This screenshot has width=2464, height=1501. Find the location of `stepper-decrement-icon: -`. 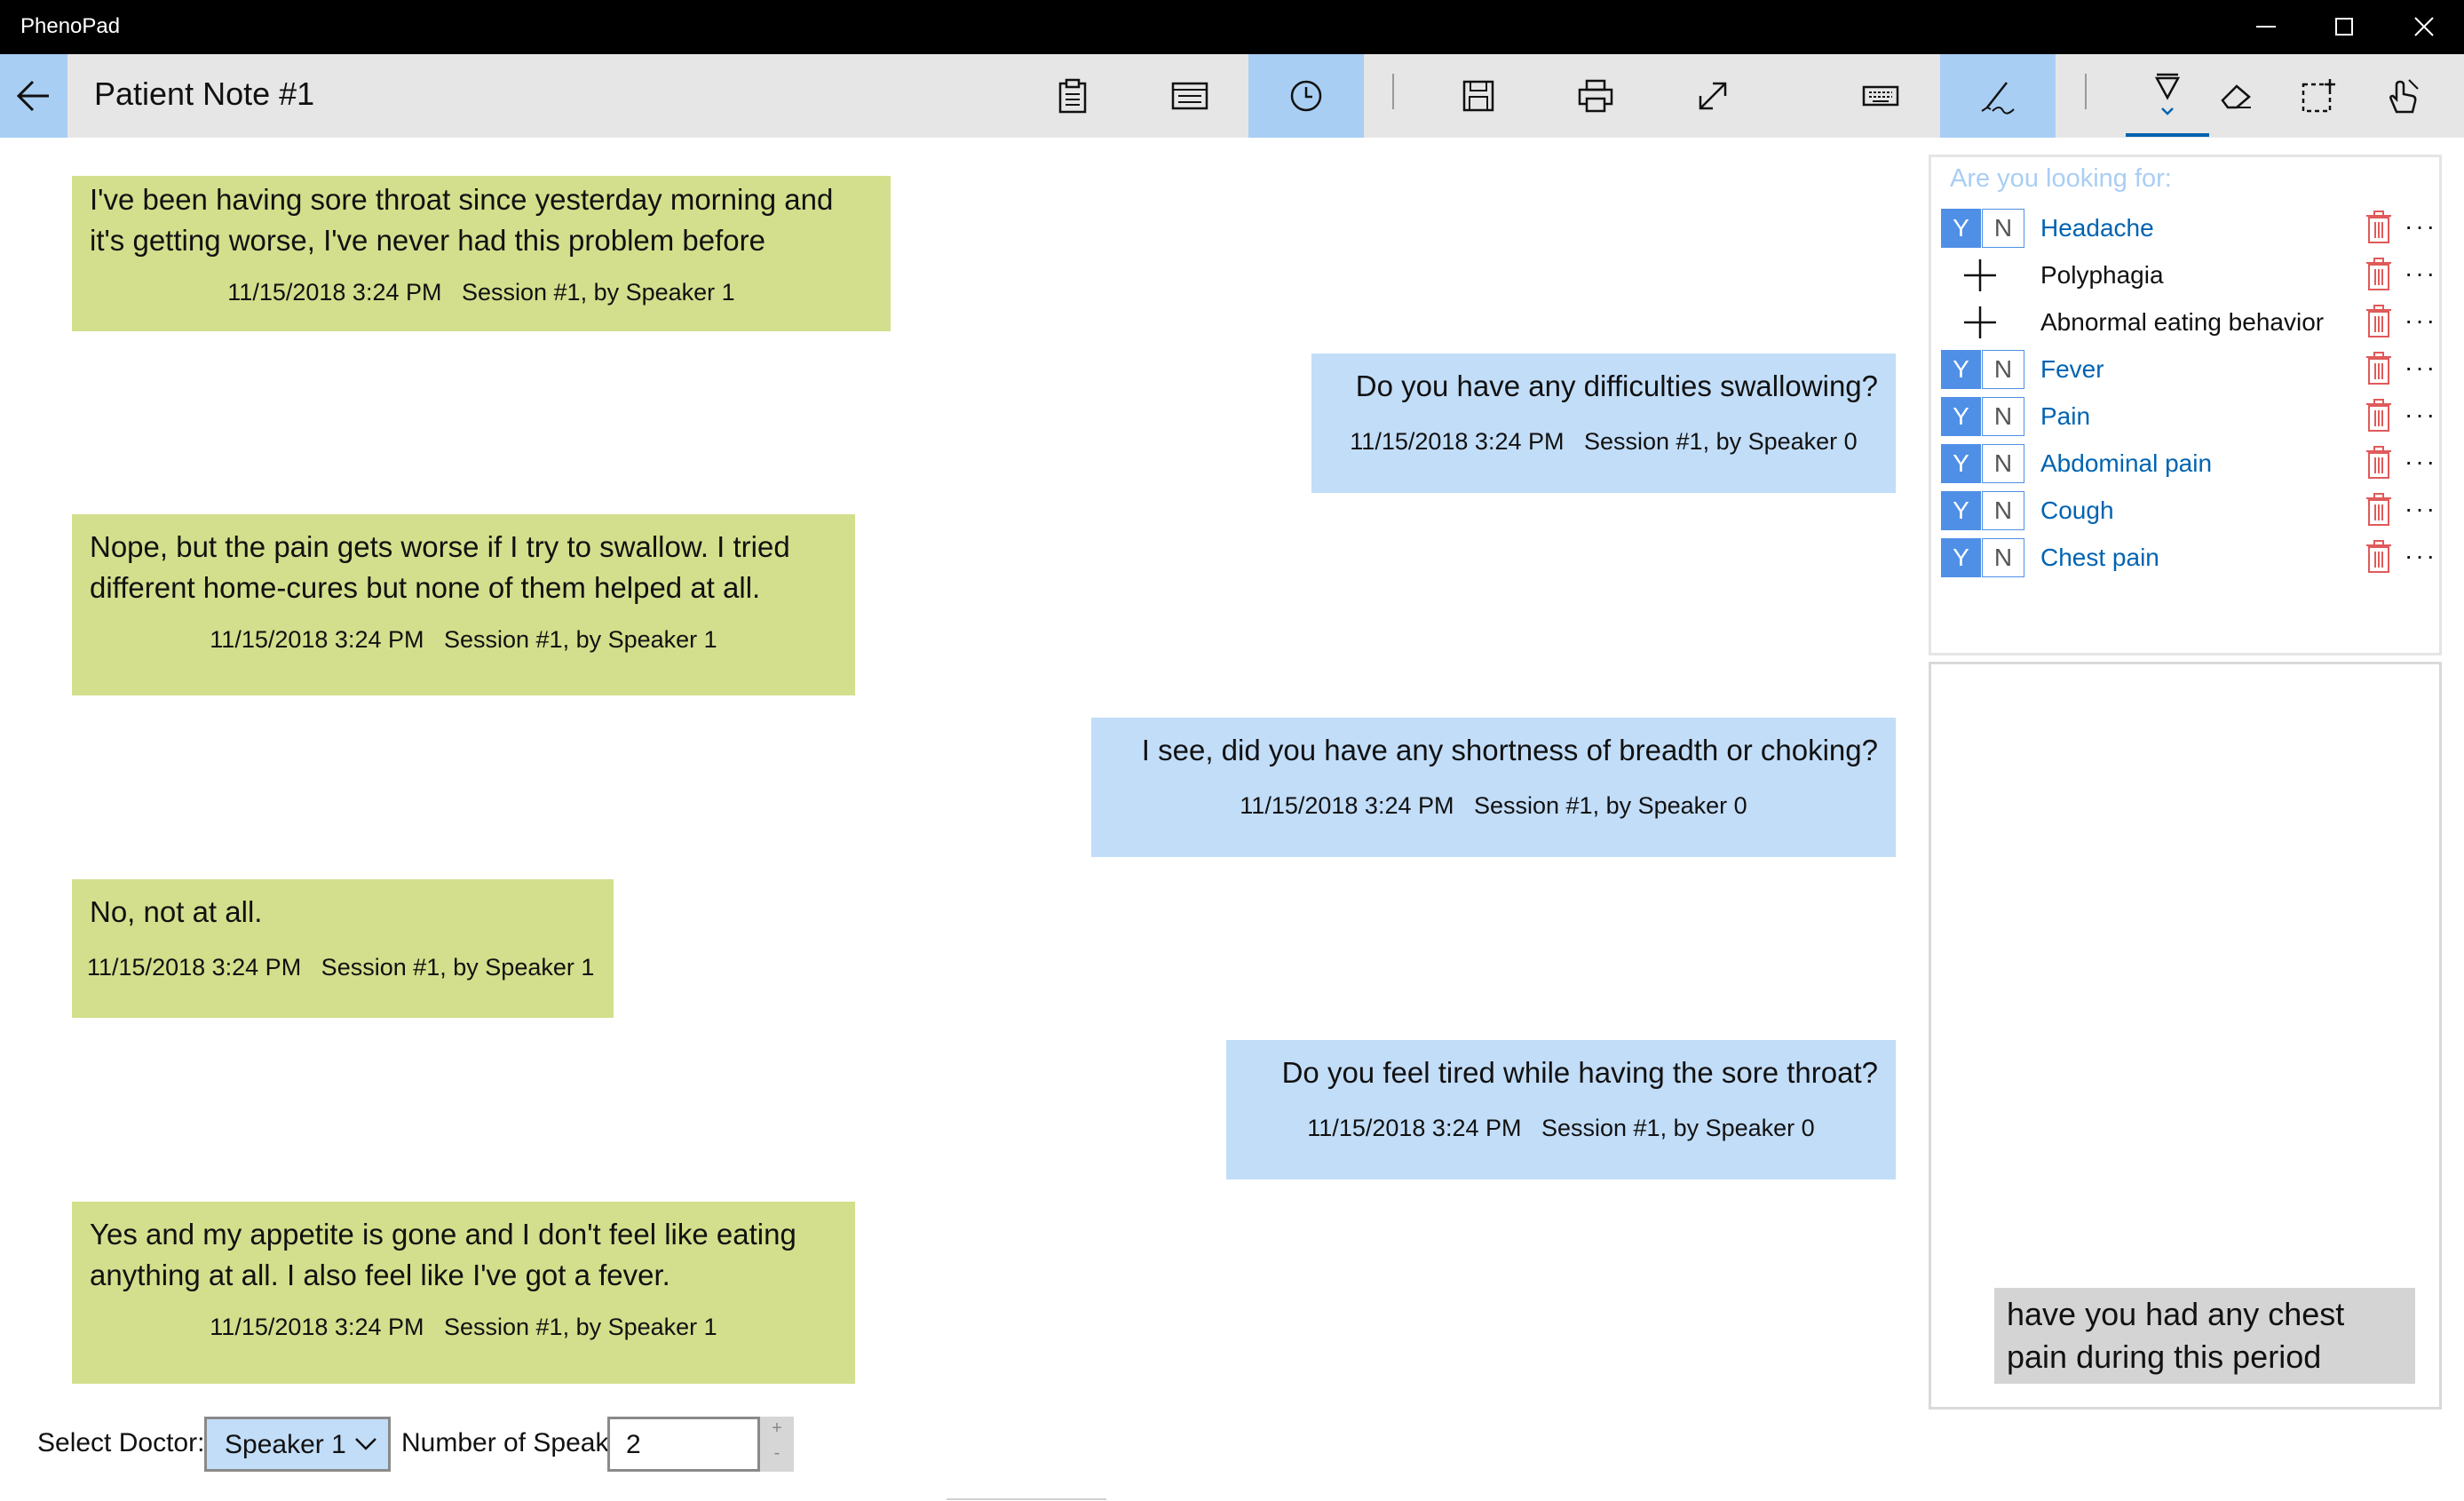

stepper-decrement-icon: - is located at coordinates (777, 1453).